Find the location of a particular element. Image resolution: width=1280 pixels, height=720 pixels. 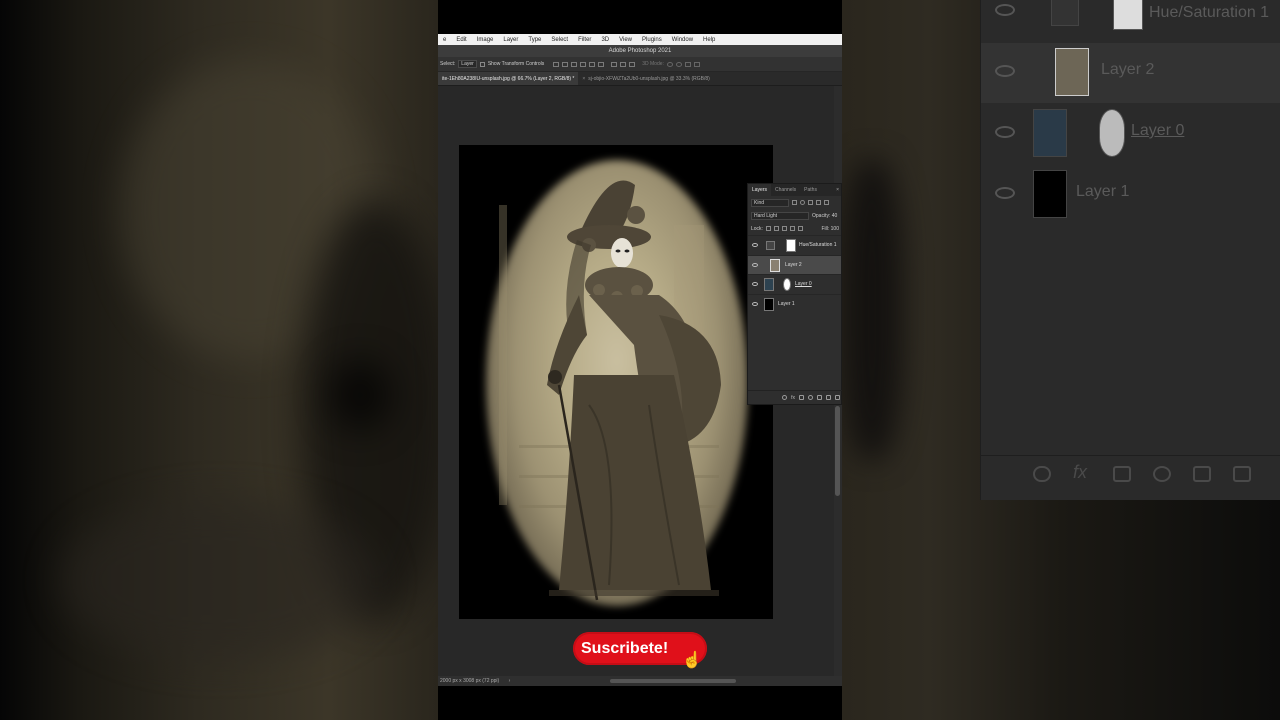

layer-row-layer-2: Layer 2 is located at coordinates (794, 264).